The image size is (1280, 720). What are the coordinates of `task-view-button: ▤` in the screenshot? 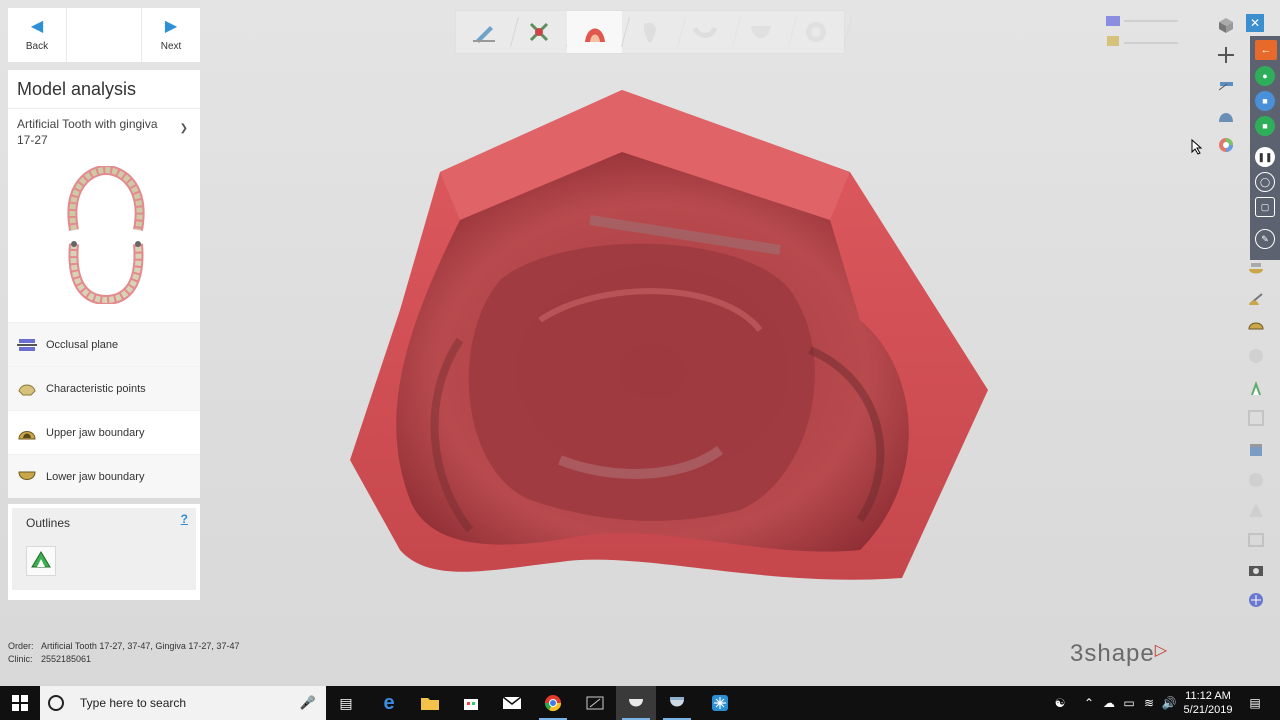 It's located at (346, 703).